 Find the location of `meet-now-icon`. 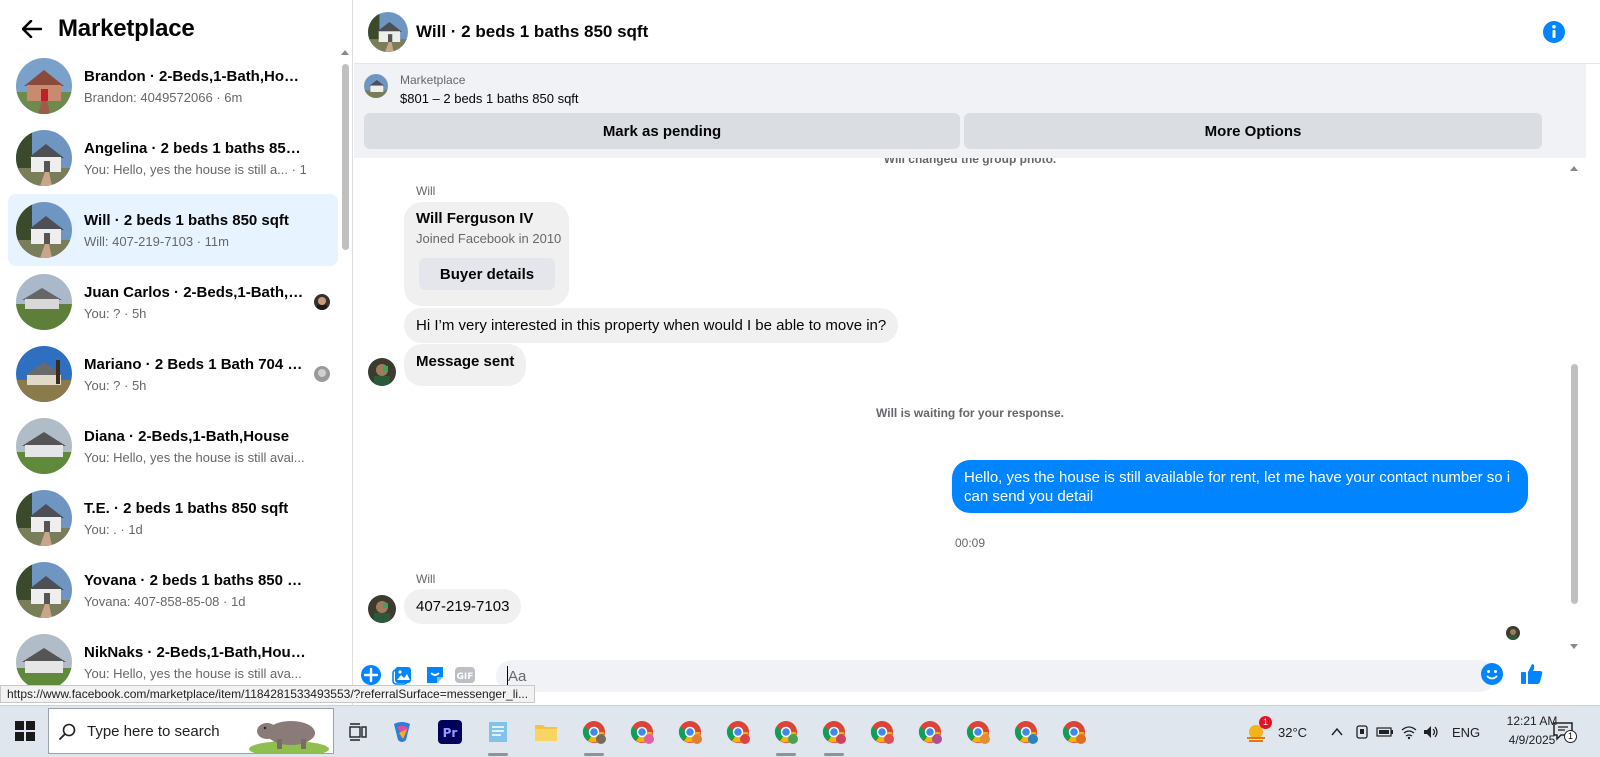

meet-now-icon is located at coordinates (1362, 731).